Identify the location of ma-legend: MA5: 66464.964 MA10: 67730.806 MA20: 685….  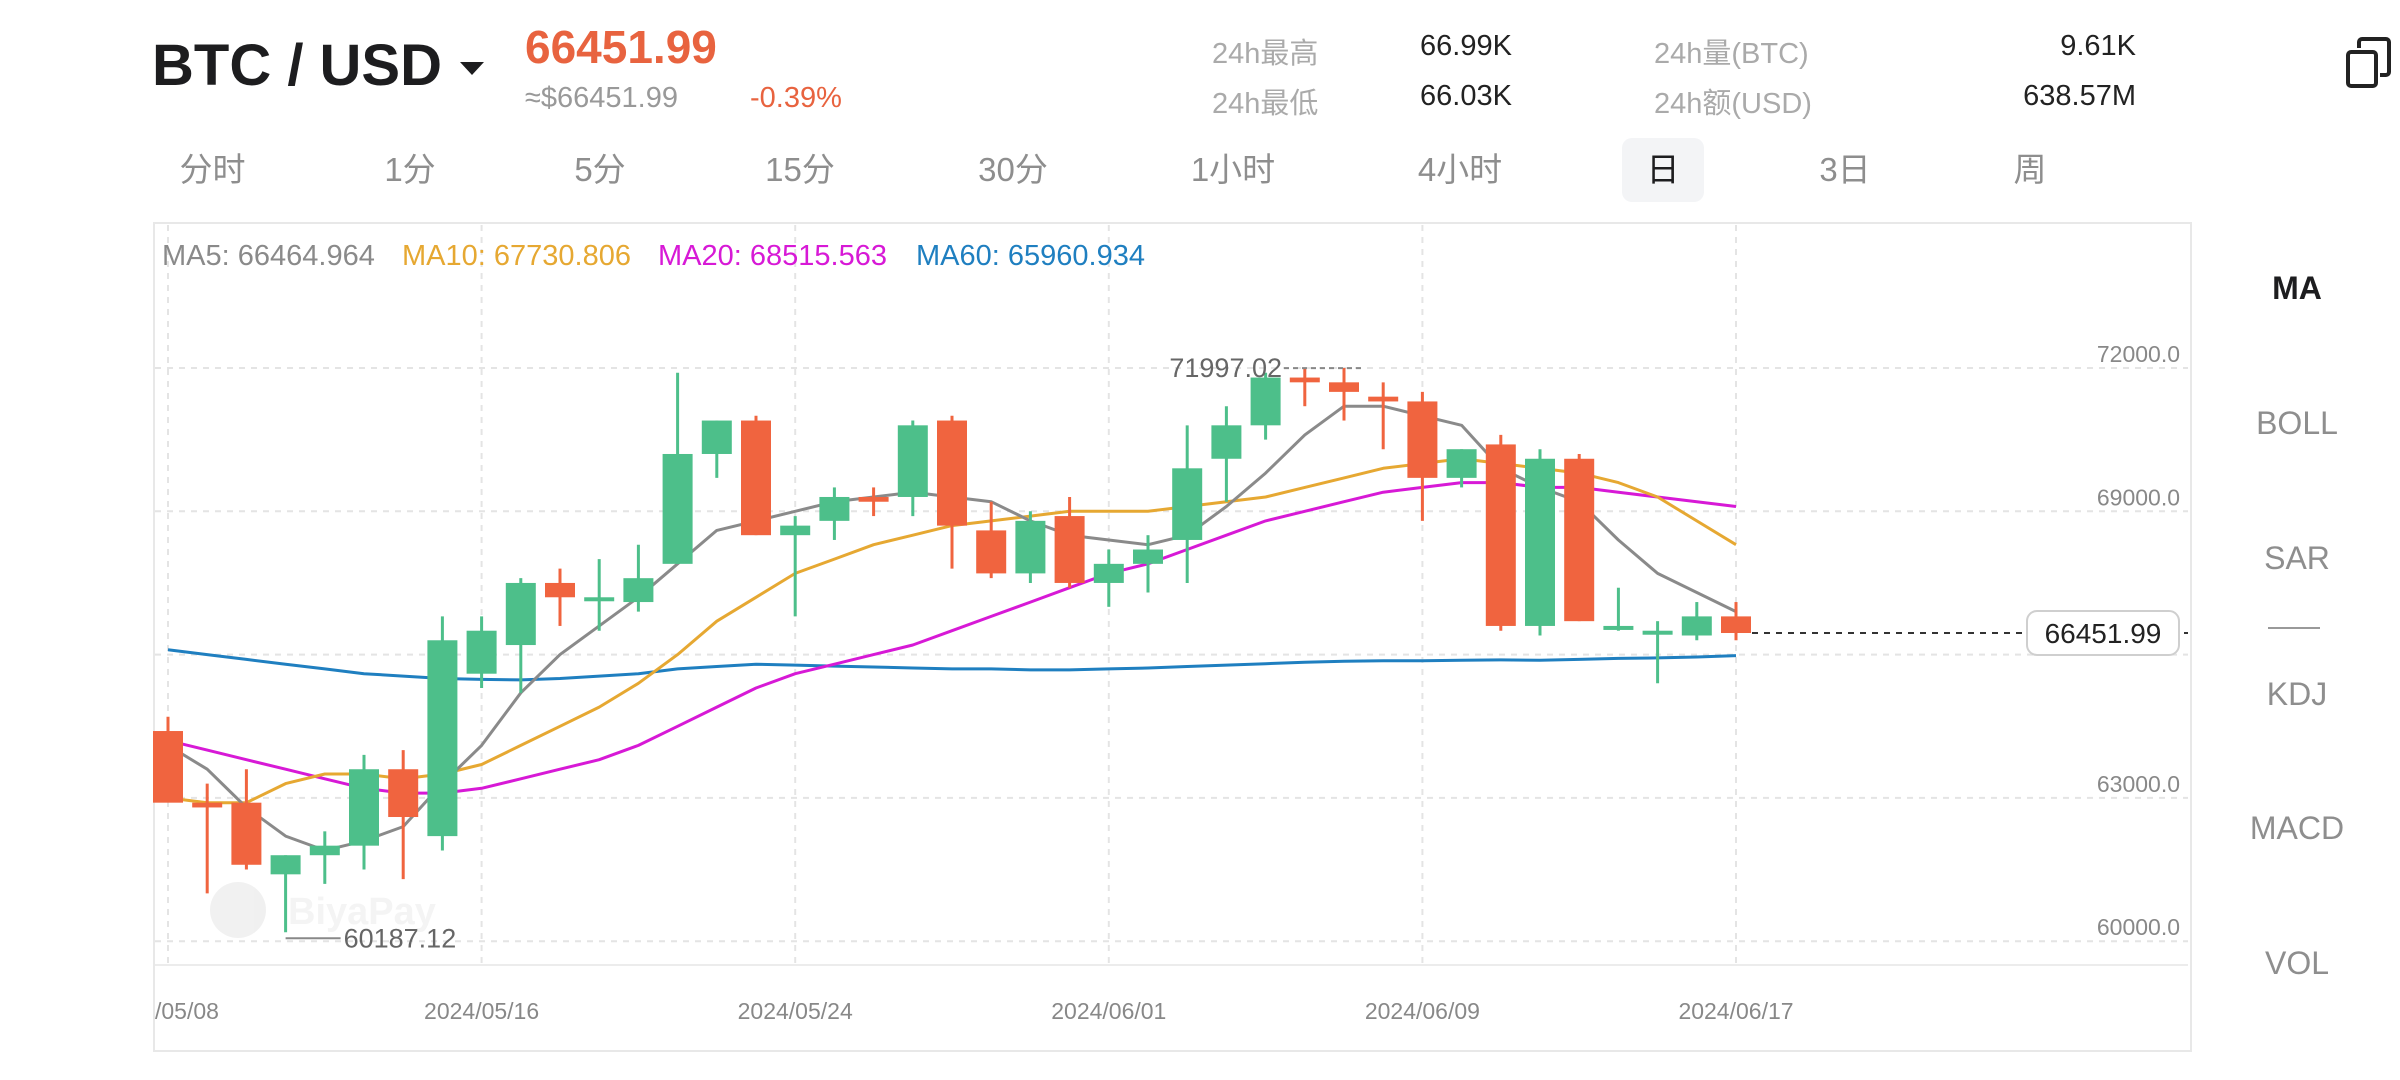
(653, 256).